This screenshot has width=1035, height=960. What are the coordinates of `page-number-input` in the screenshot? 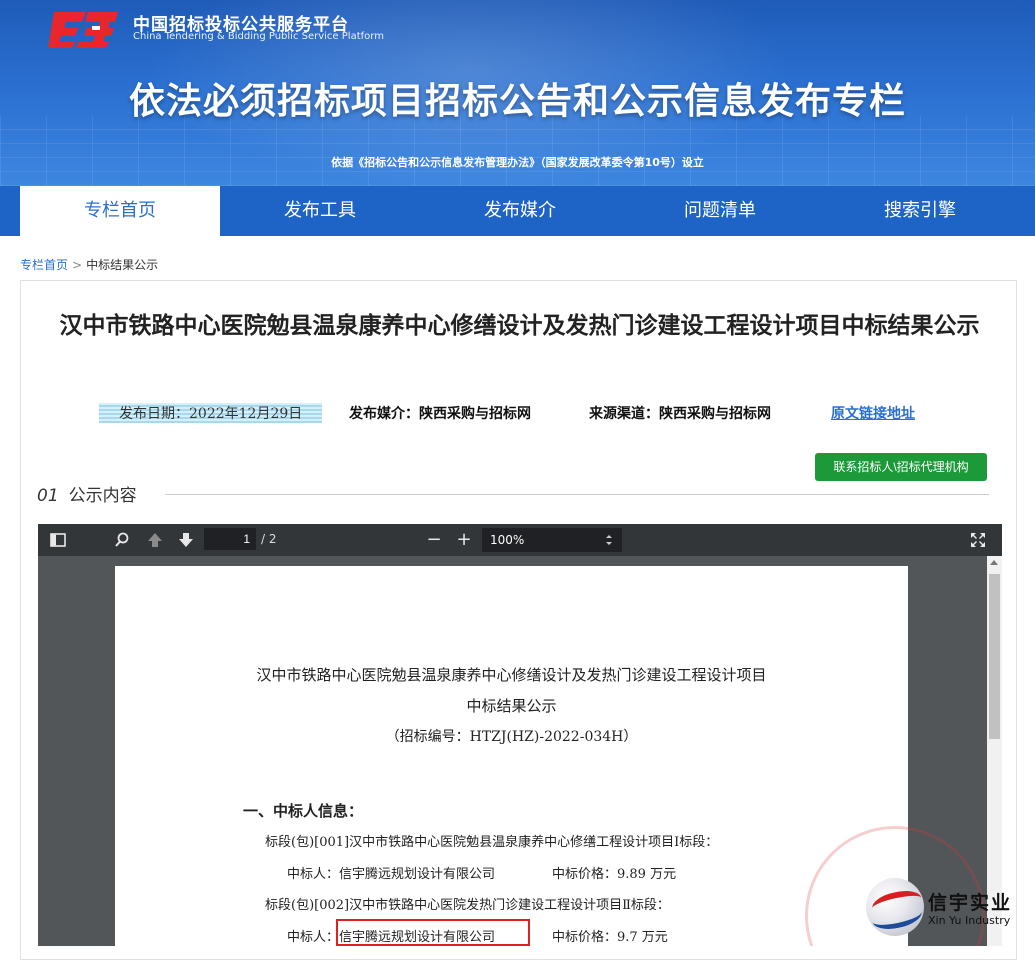 It's located at (230, 539).